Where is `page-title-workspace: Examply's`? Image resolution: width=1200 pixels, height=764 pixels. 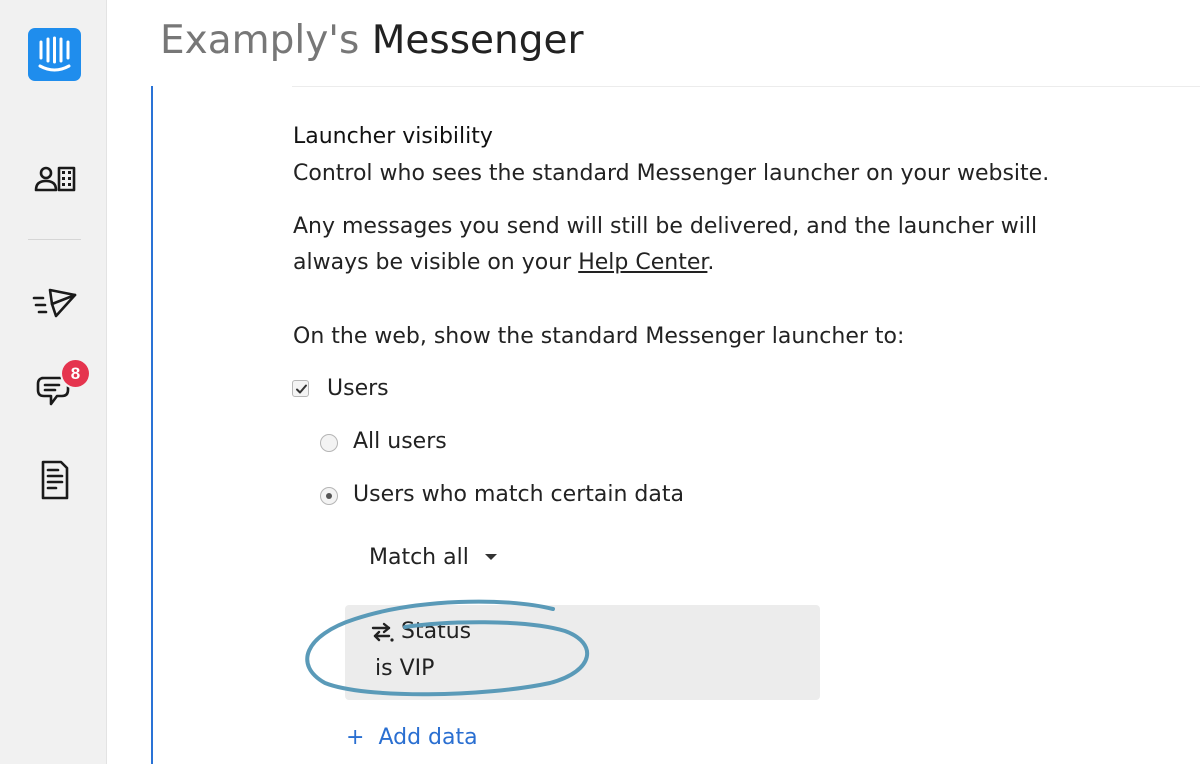 page-title-workspace: Examply's is located at coordinates (260, 40).